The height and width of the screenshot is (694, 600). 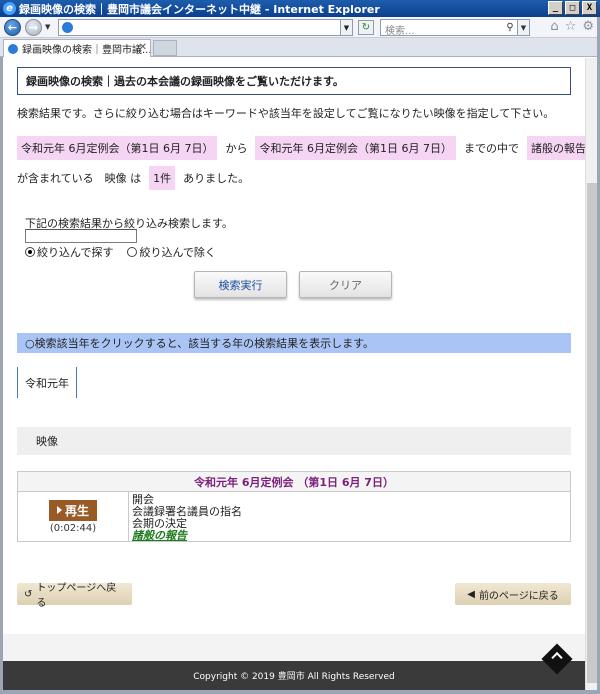 What do you see at coordinates (557, 657) in the screenshot?
I see `chevron-up-icon` at bounding box center [557, 657].